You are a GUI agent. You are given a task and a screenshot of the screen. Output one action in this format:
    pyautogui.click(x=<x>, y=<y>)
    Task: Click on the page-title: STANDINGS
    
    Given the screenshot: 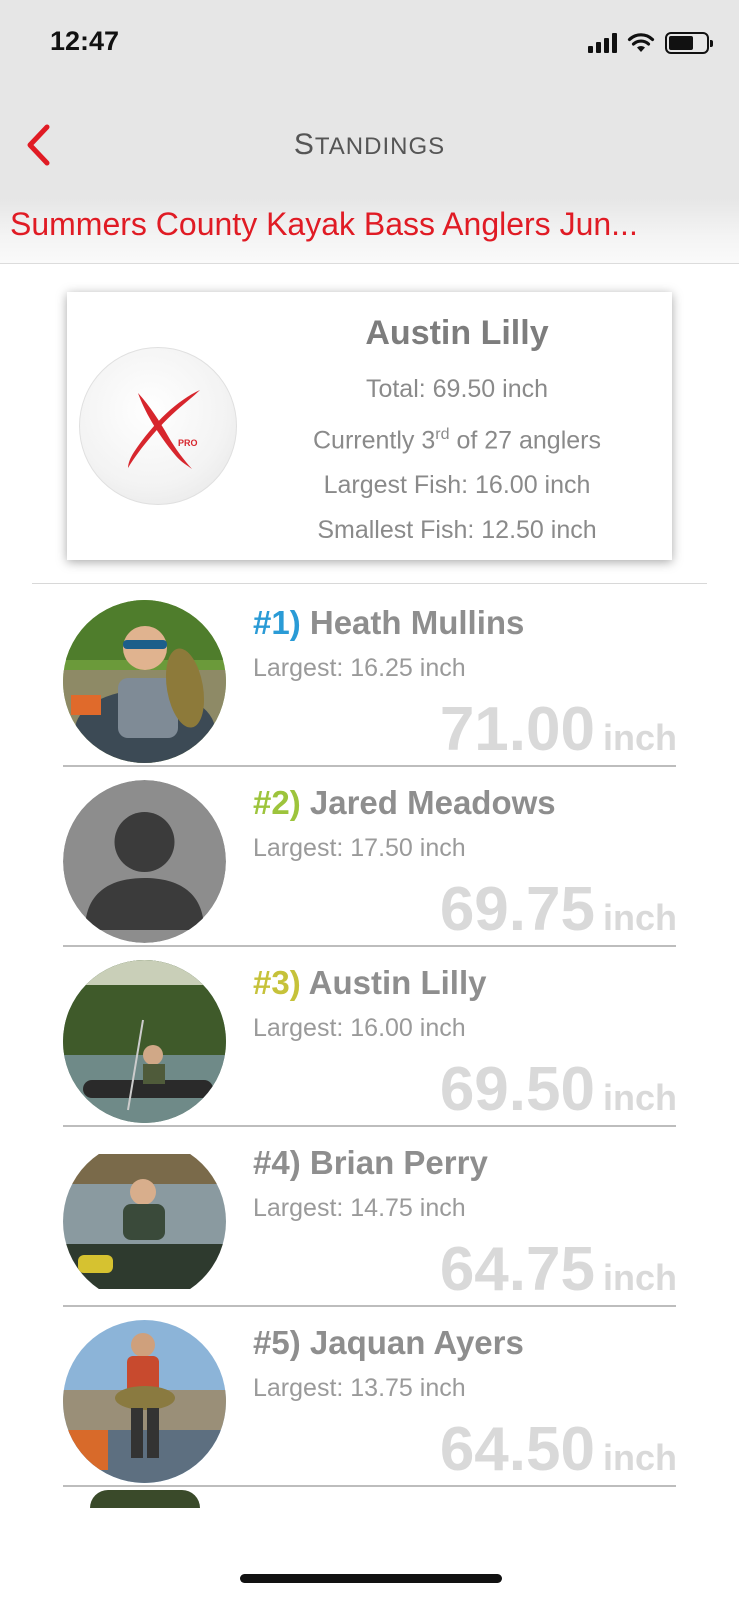 What is the action you would take?
    pyautogui.click(x=369, y=145)
    